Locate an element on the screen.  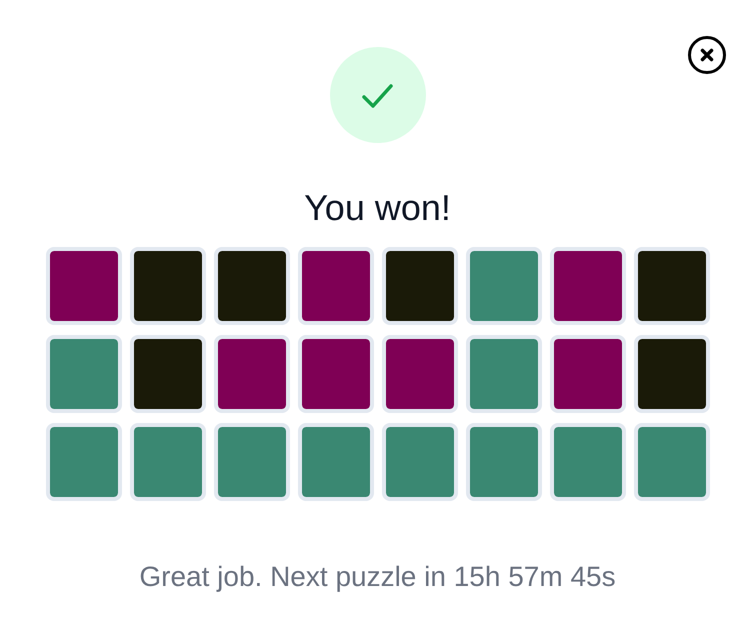
close-button is located at coordinates (707, 55).